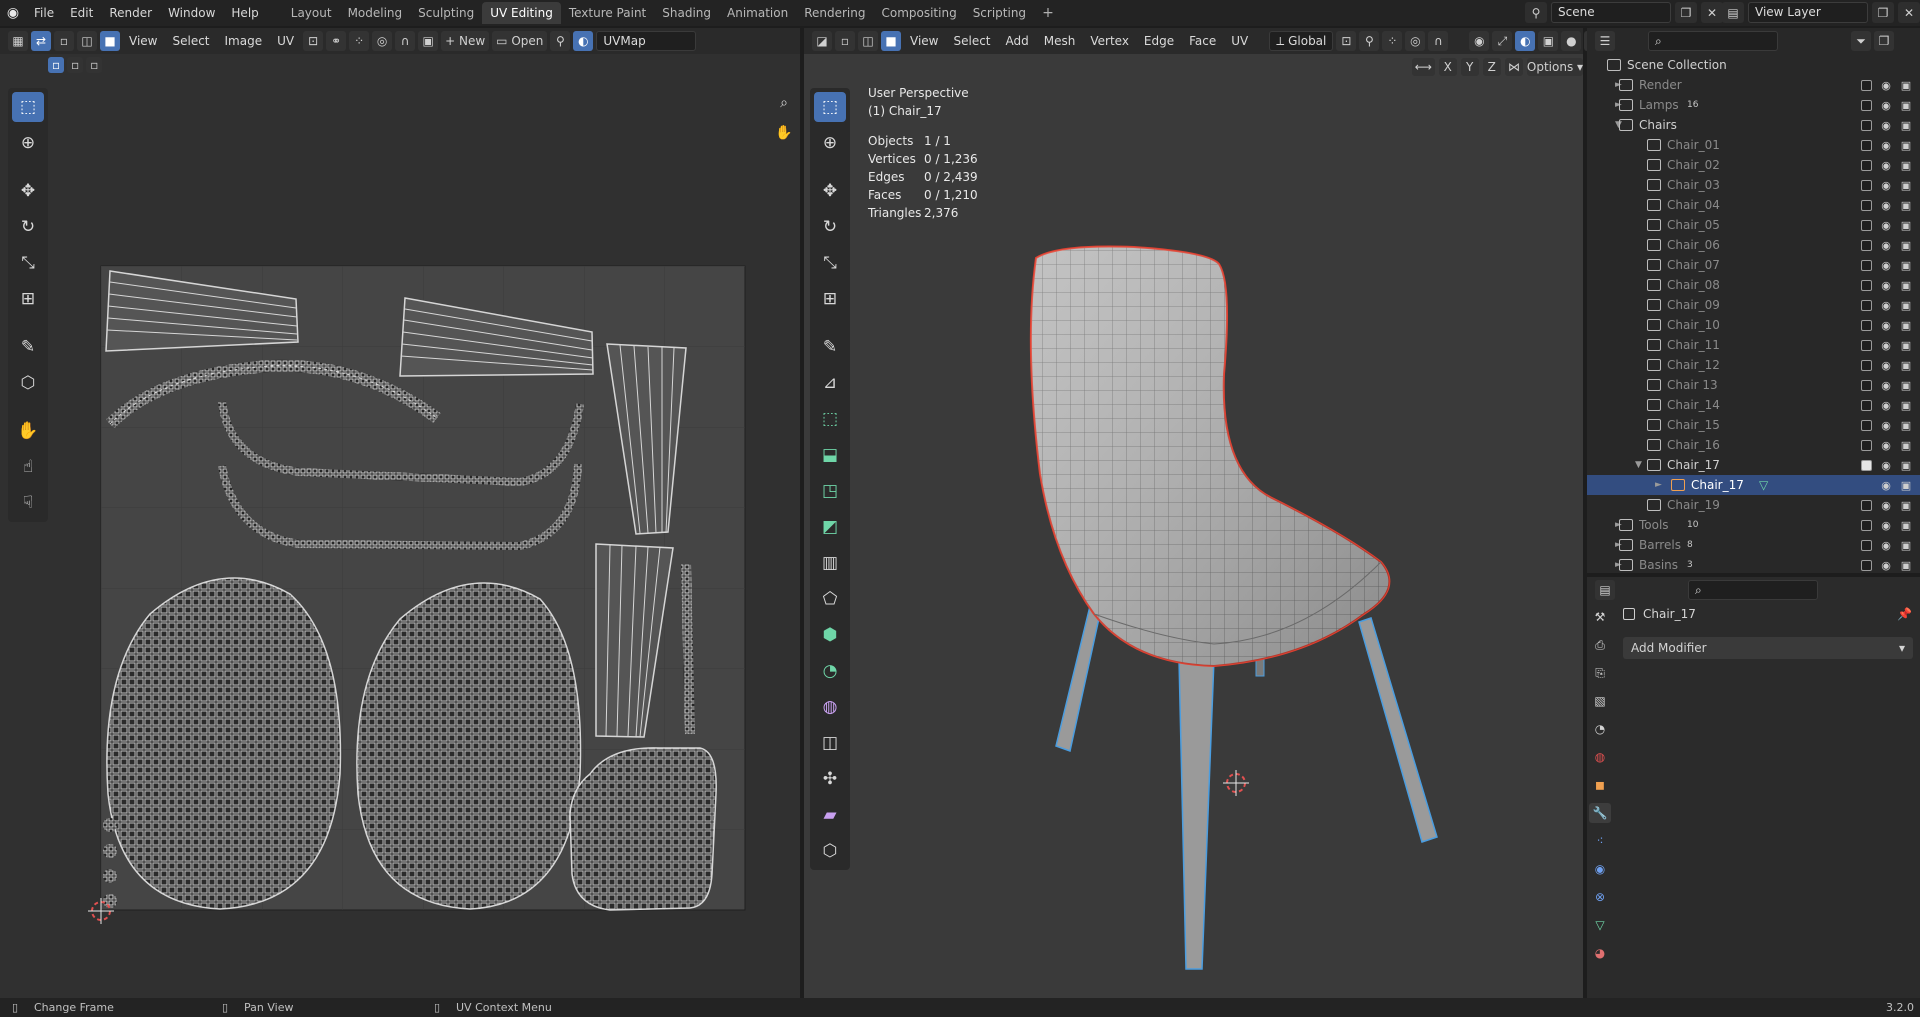 The width and height of the screenshot is (1920, 1017). Describe the element at coordinates (130, 13) in the screenshot. I see `menu-render: Render` at that location.